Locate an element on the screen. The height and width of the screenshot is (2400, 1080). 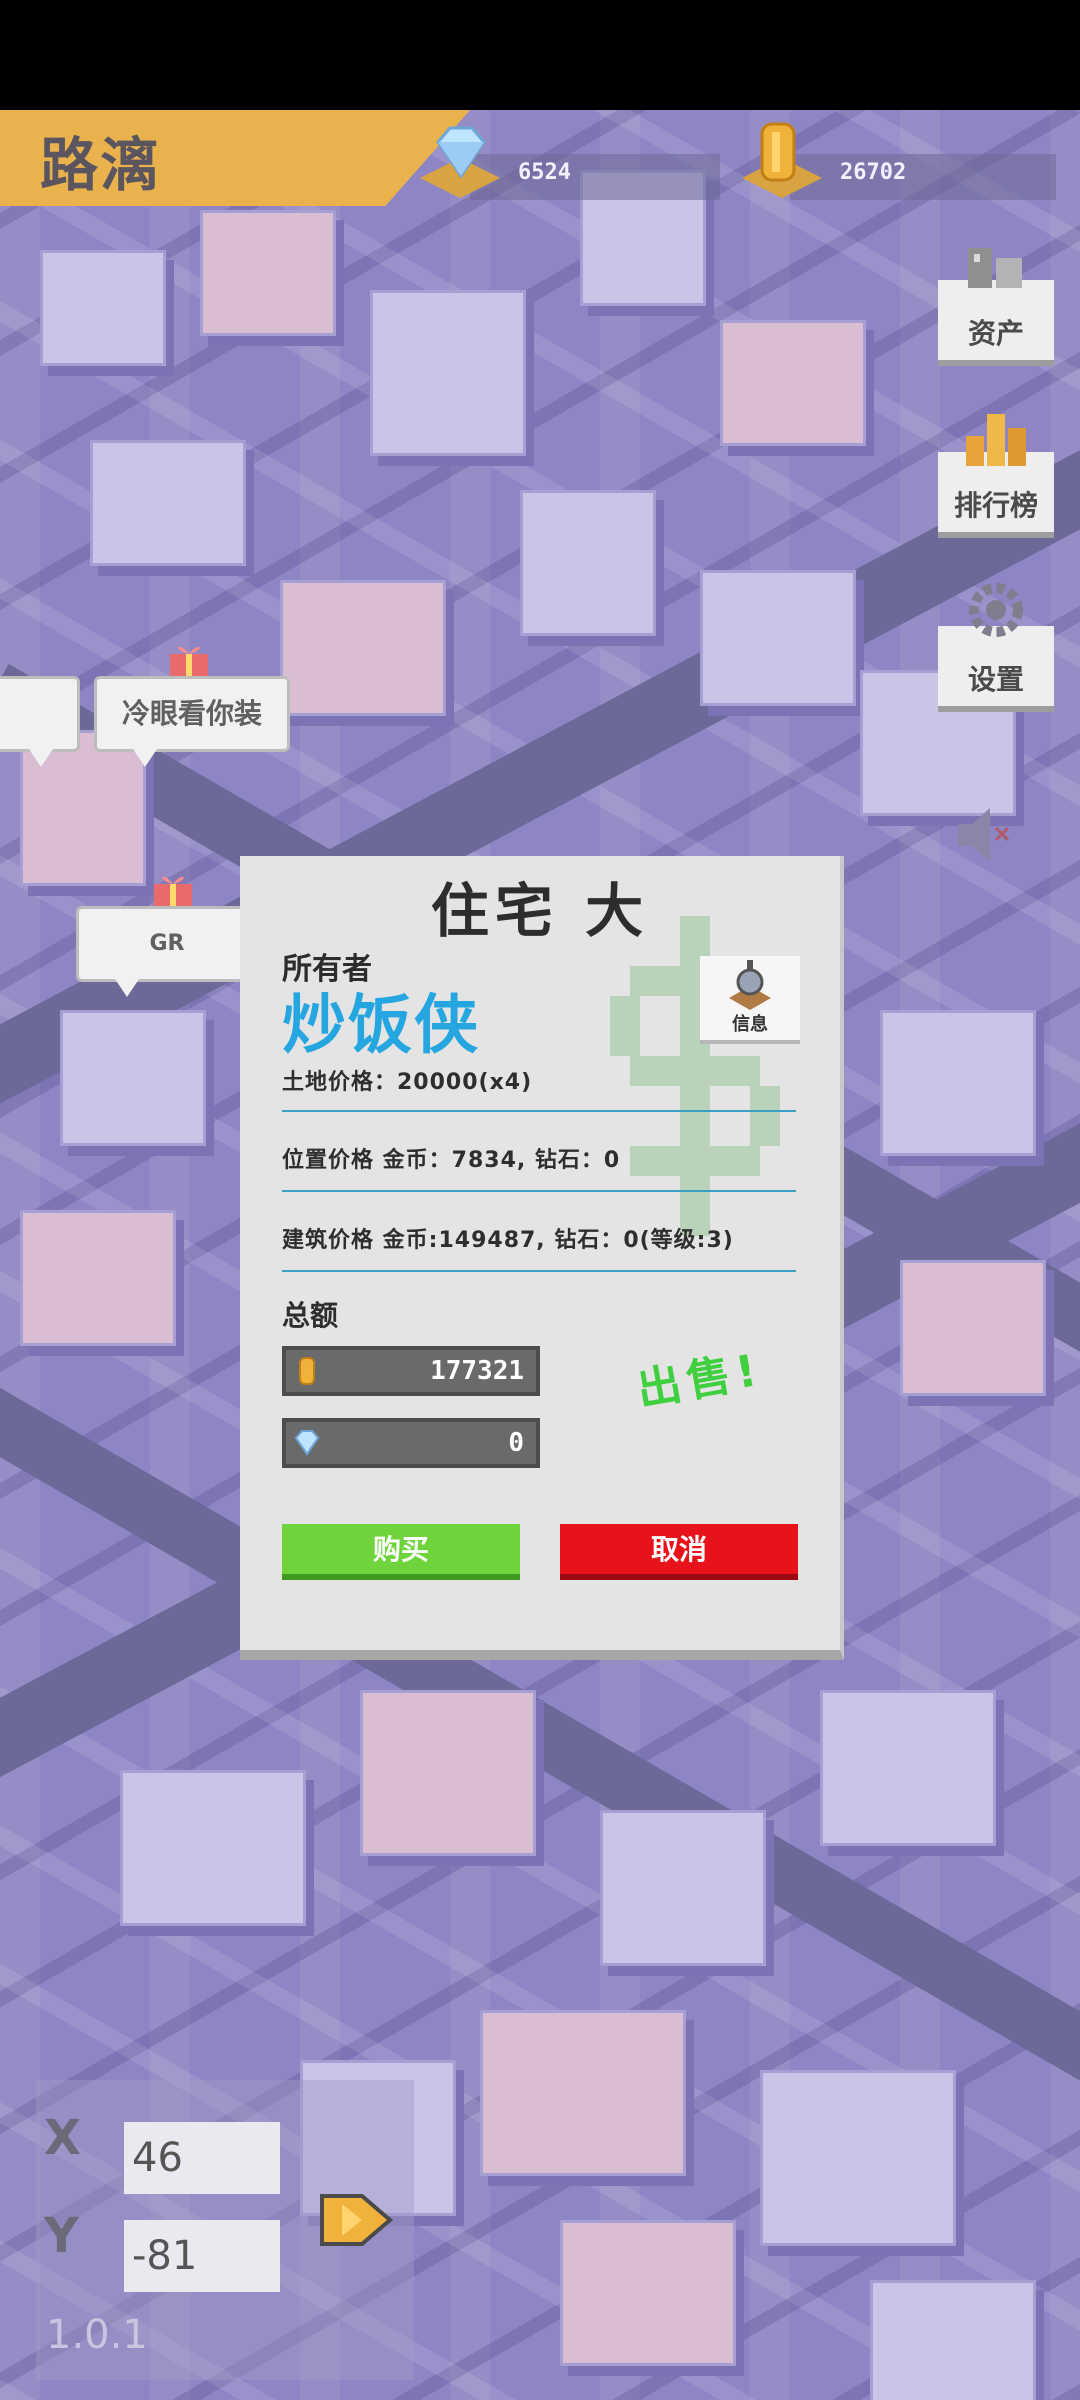
top-bar: 路漓 6524 26702 is located at coordinates (540, 158).